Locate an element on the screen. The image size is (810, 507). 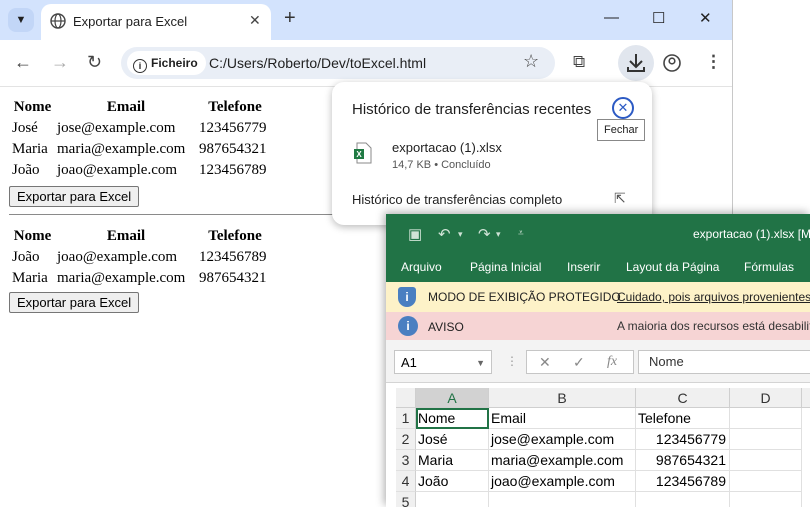
globe-icon is located at coordinates (58, 21).